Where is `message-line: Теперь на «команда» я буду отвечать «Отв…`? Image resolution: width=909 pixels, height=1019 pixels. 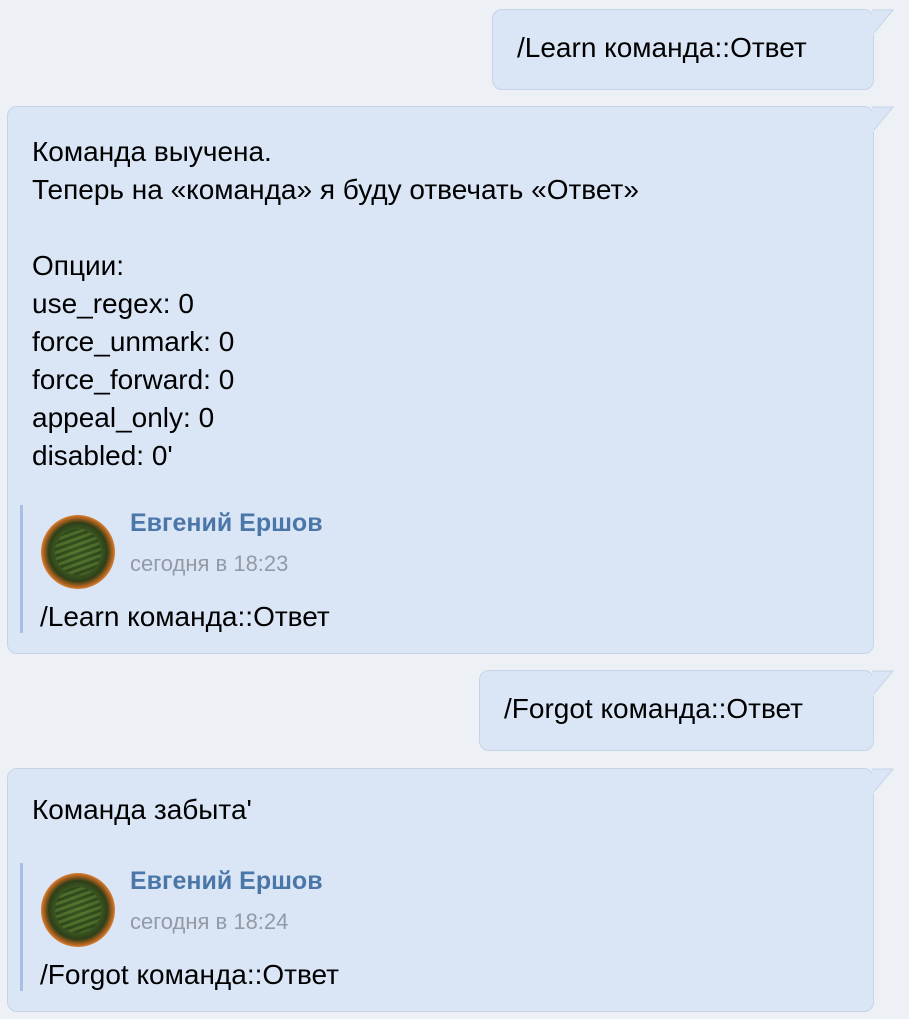 message-line: Теперь на «команда» я буду отвечать «Отв… is located at coordinates (335, 189).